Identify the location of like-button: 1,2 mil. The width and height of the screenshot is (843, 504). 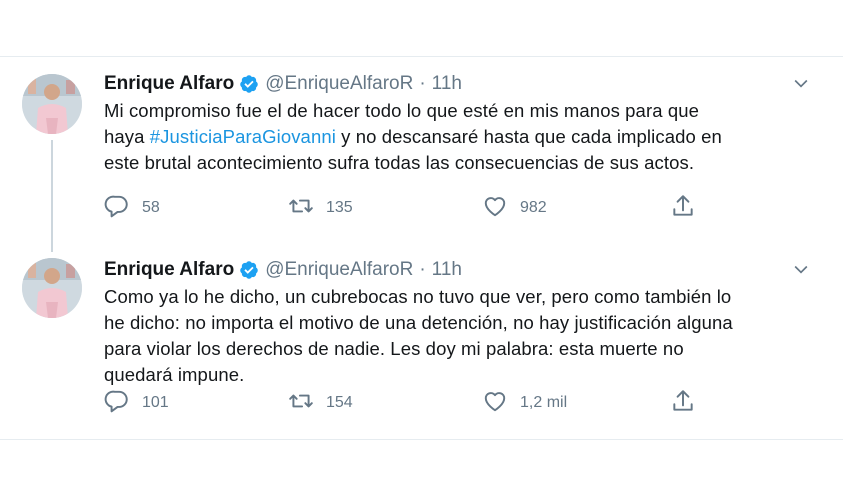
(524, 403).